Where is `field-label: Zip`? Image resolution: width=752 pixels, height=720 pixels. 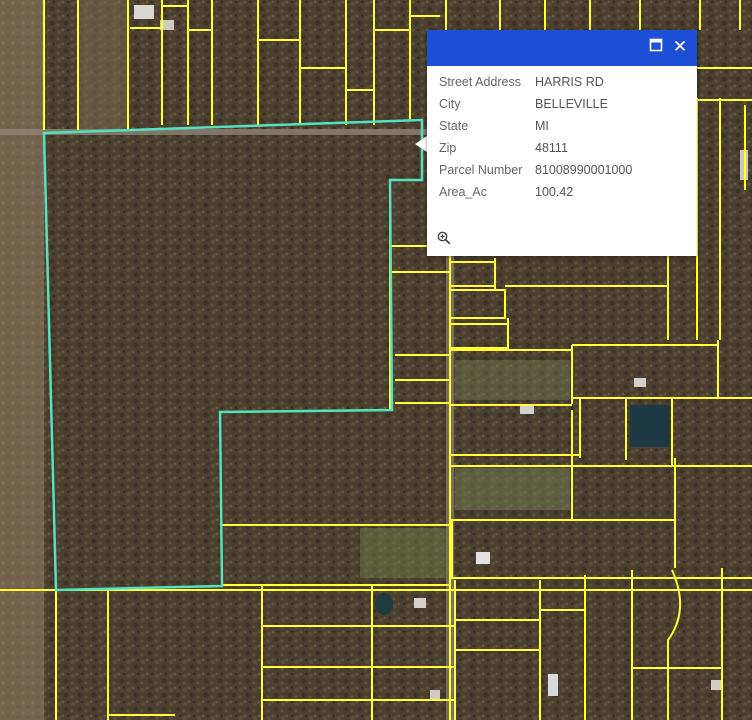
field-label: Zip is located at coordinates (448, 148).